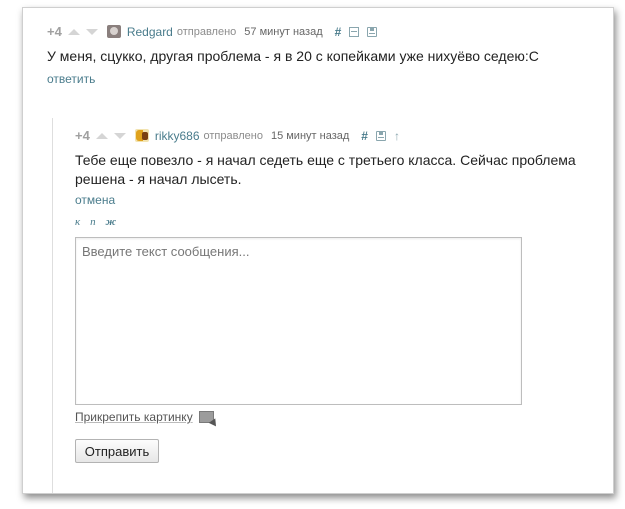 The height and width of the screenshot is (509, 625). I want to click on comment-2-rating: +4, so click(82, 135).